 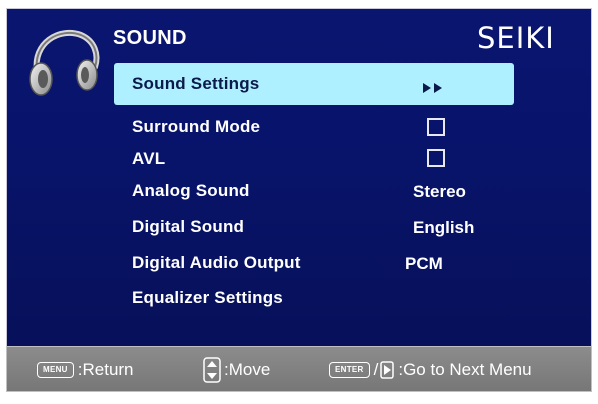 What do you see at coordinates (216, 262) in the screenshot?
I see `menu-item-label: Digital Audio Output` at bounding box center [216, 262].